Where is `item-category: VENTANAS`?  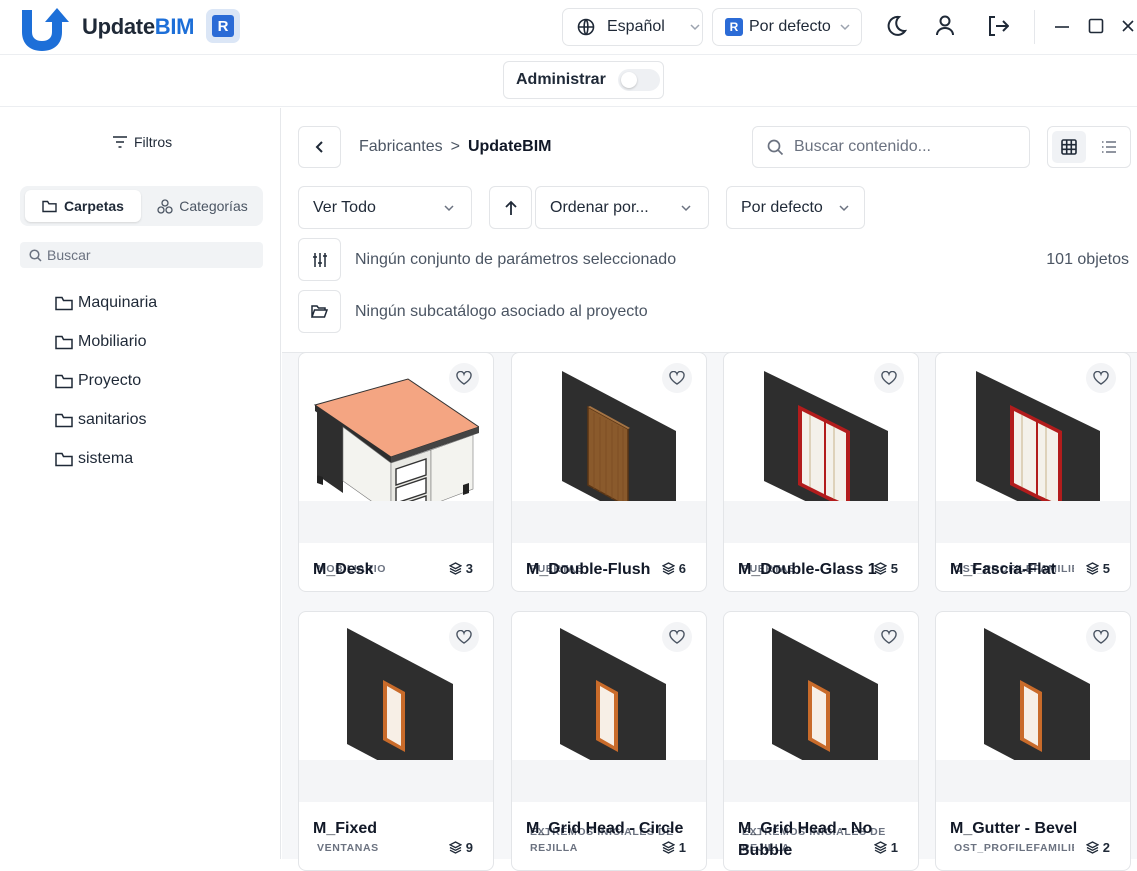 item-category: VENTANAS is located at coordinates (348, 848).